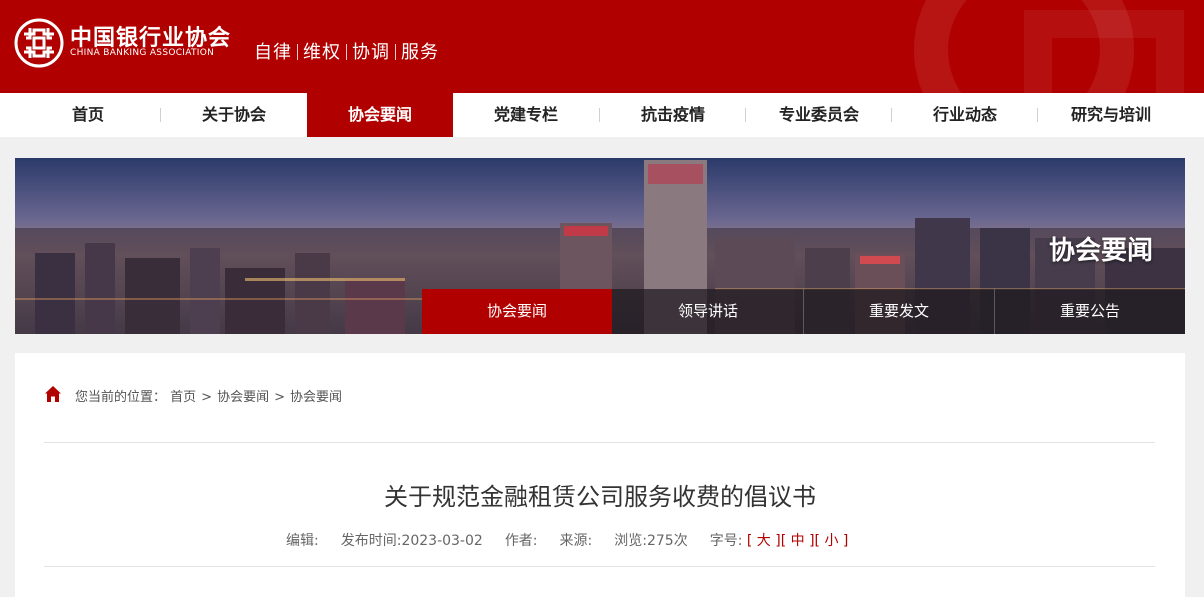 This screenshot has width=1204, height=597. What do you see at coordinates (121, 397) in the screenshot?
I see `breadcrumb-prefix: 您当前的位置：` at bounding box center [121, 397].